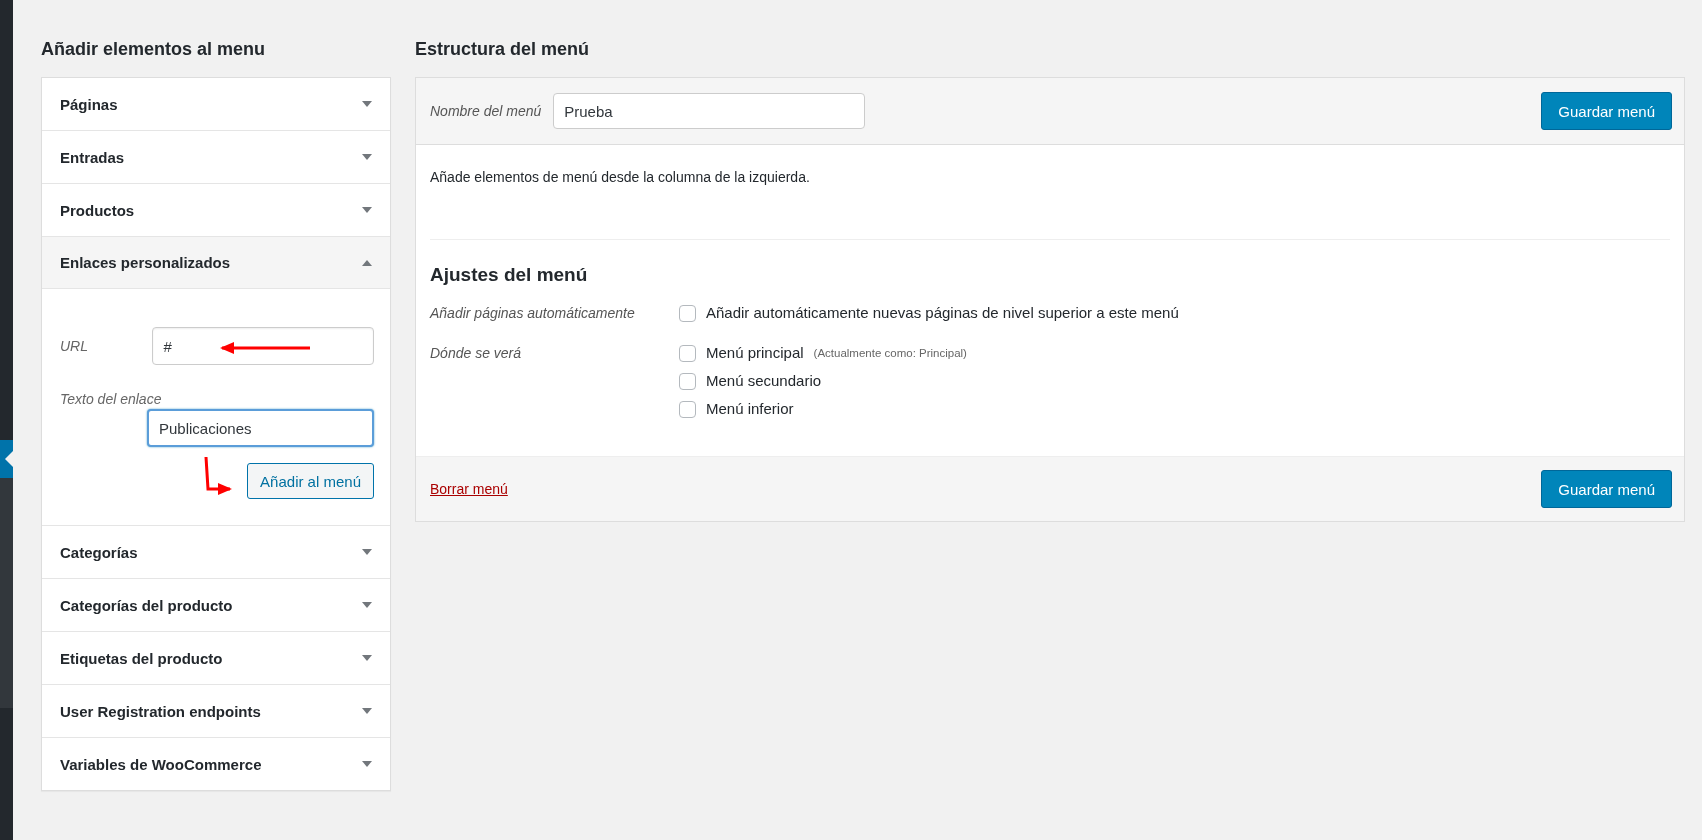 Image resolution: width=1702 pixels, height=840 pixels. I want to click on checkbox-label: Menú secundario, so click(764, 381).